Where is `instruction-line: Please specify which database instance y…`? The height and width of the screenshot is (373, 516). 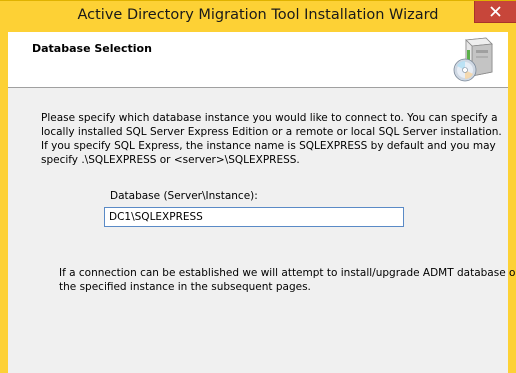
instruction-line: Please specify which database instance y… is located at coordinates (269, 118).